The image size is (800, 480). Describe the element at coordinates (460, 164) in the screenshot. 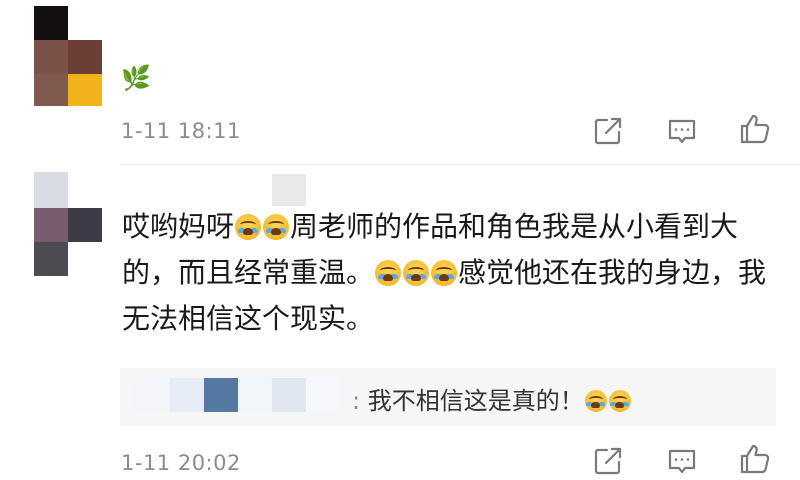

I see `divider` at that location.